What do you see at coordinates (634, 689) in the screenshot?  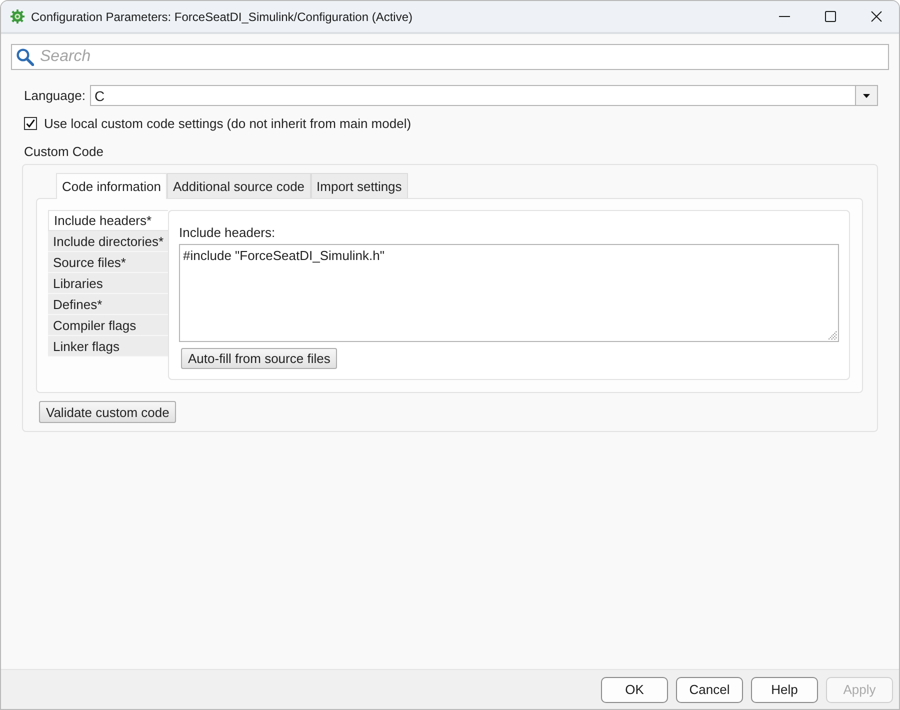 I see `dialog-button: OK` at bounding box center [634, 689].